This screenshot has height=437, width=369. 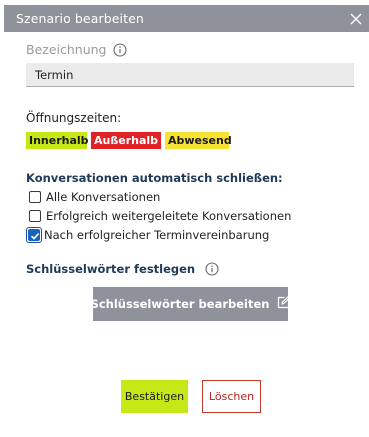 I want to click on option-all-conversations: Alle Konversationen, so click(x=94, y=197).